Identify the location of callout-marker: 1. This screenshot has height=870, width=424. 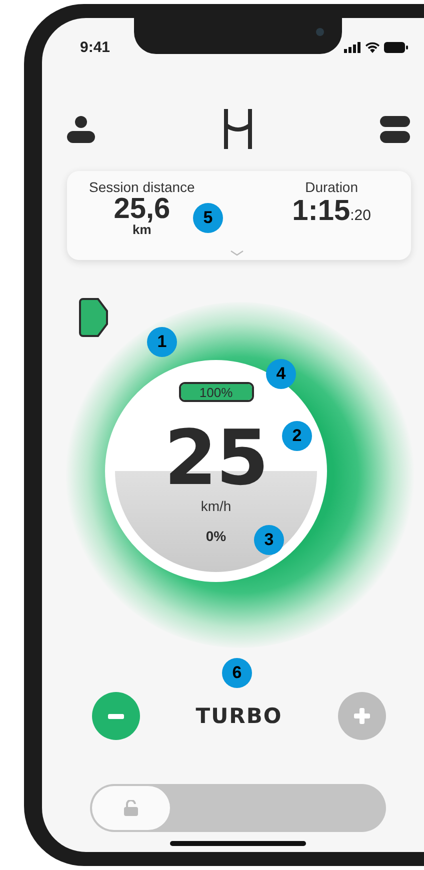
(162, 342).